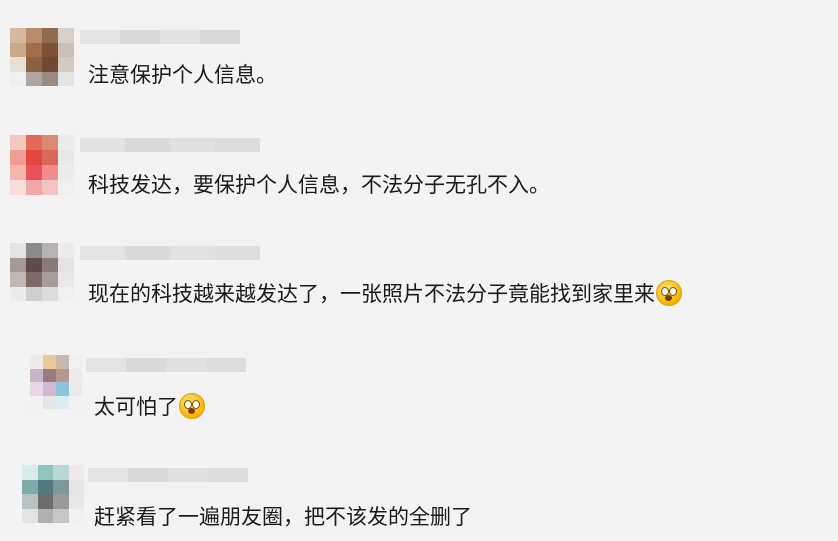  I want to click on comment-text: 现在的科技越来越发达了，一张照片不法分子竟能找到家里来, so click(385, 293).